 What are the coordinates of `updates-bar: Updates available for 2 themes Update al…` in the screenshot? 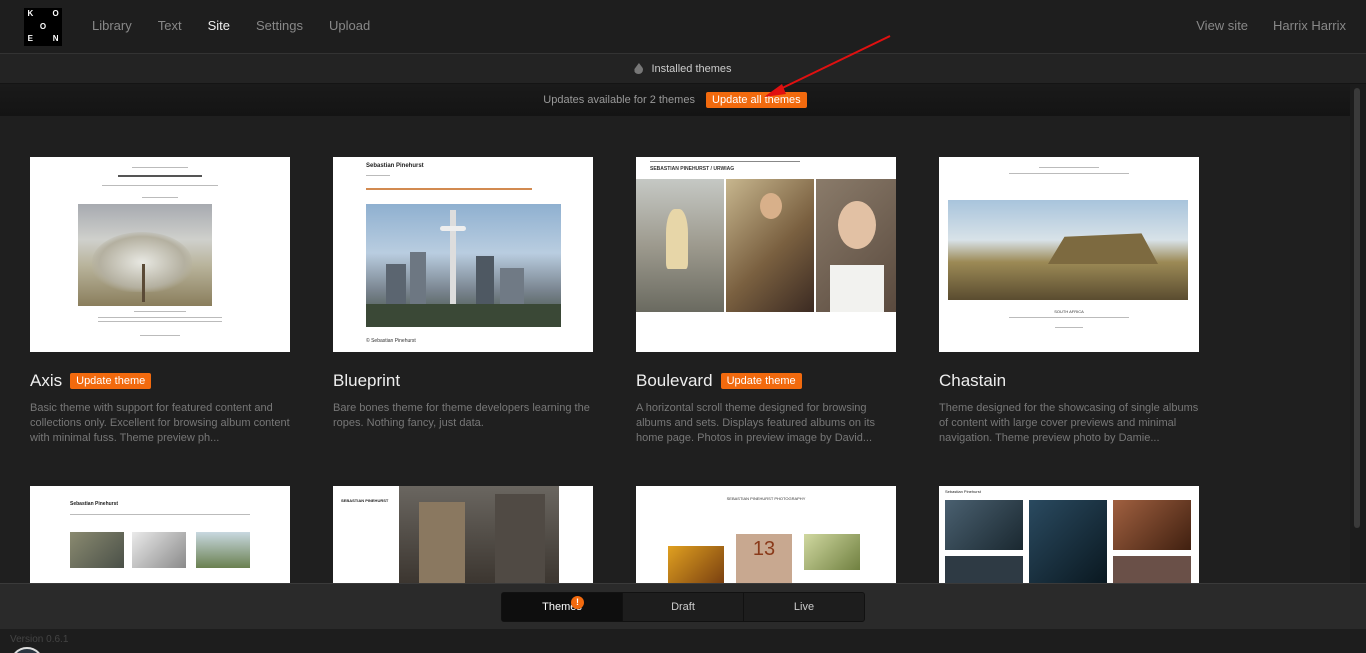 It's located at (675, 100).